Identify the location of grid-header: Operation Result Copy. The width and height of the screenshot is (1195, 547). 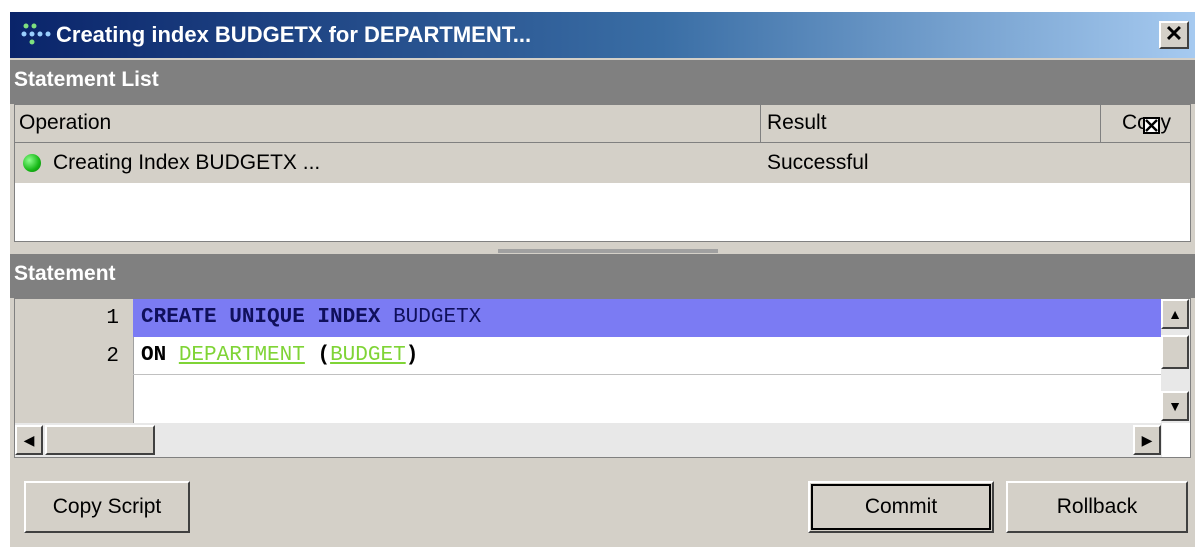
(602, 124).